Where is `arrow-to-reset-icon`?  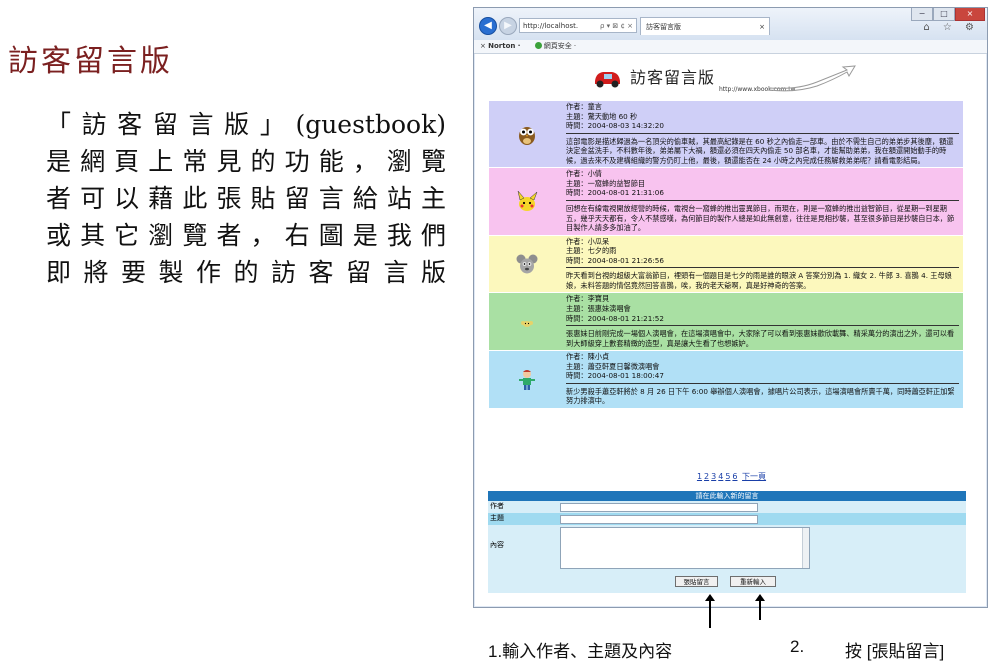
arrow-to-reset-icon is located at coordinates (760, 607).